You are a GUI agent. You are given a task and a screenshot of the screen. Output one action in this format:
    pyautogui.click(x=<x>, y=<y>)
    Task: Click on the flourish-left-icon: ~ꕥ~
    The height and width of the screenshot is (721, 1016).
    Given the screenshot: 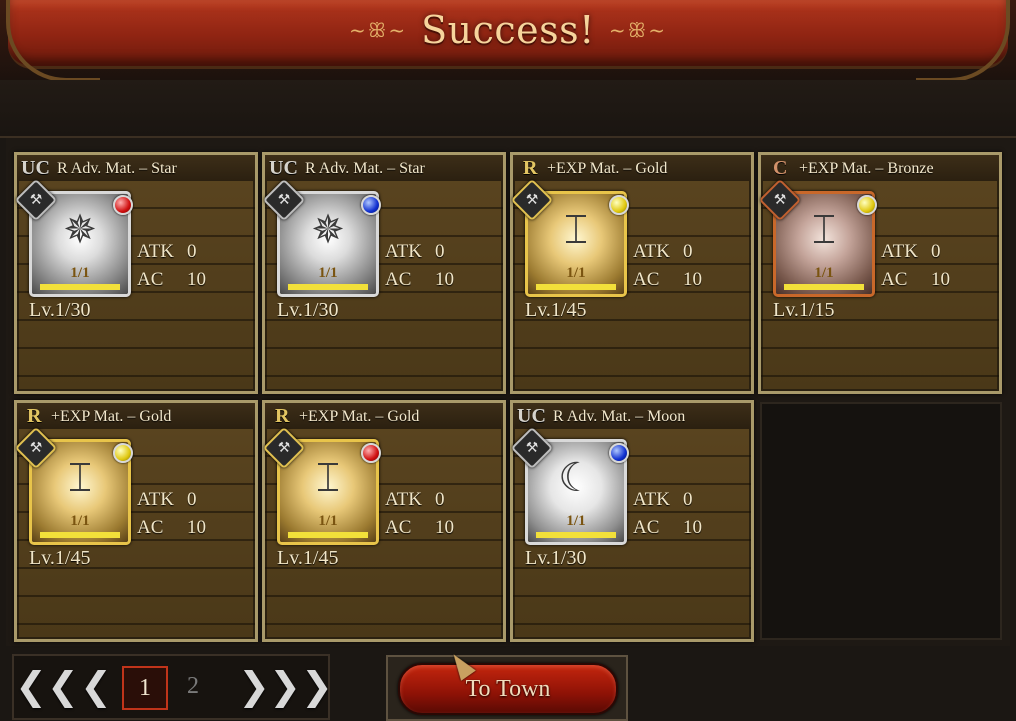 What is the action you would take?
    pyautogui.click(x=378, y=30)
    